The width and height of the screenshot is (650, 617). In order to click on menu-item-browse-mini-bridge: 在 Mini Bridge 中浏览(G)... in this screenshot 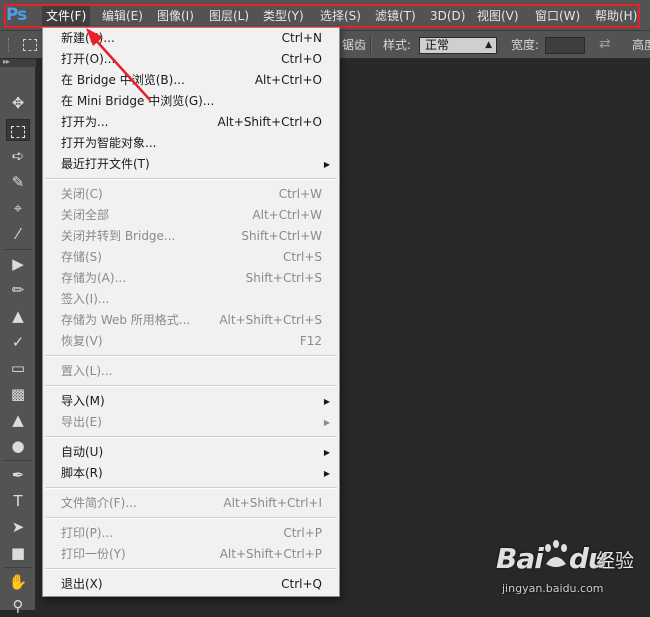, I will do `click(191, 101)`.